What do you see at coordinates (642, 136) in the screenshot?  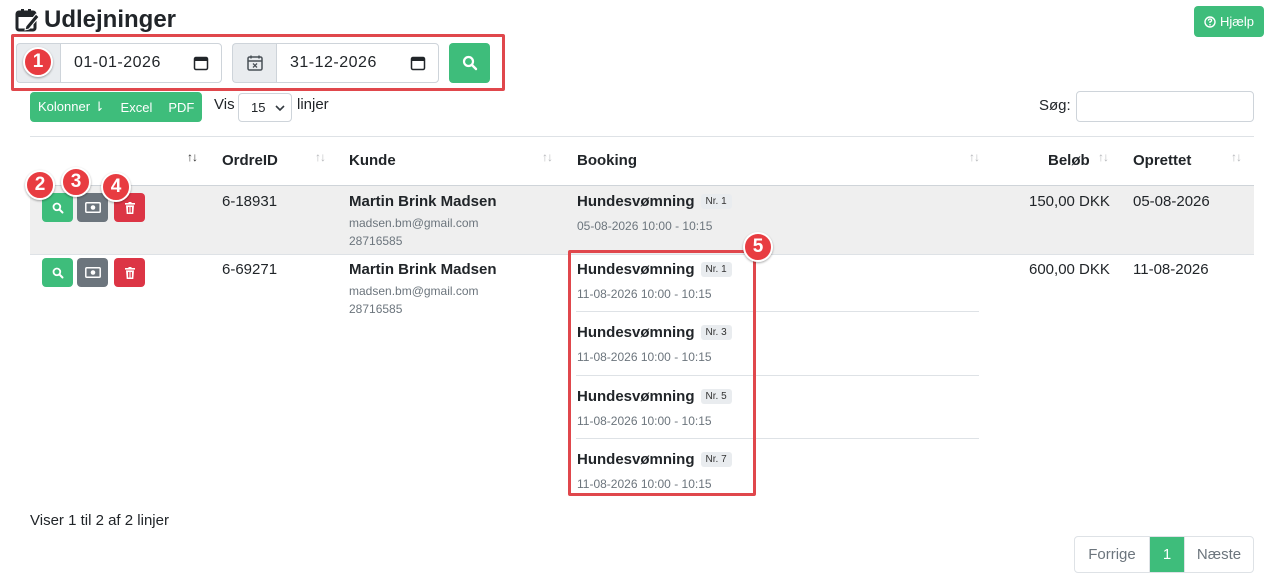 I see `table-top-border` at bounding box center [642, 136].